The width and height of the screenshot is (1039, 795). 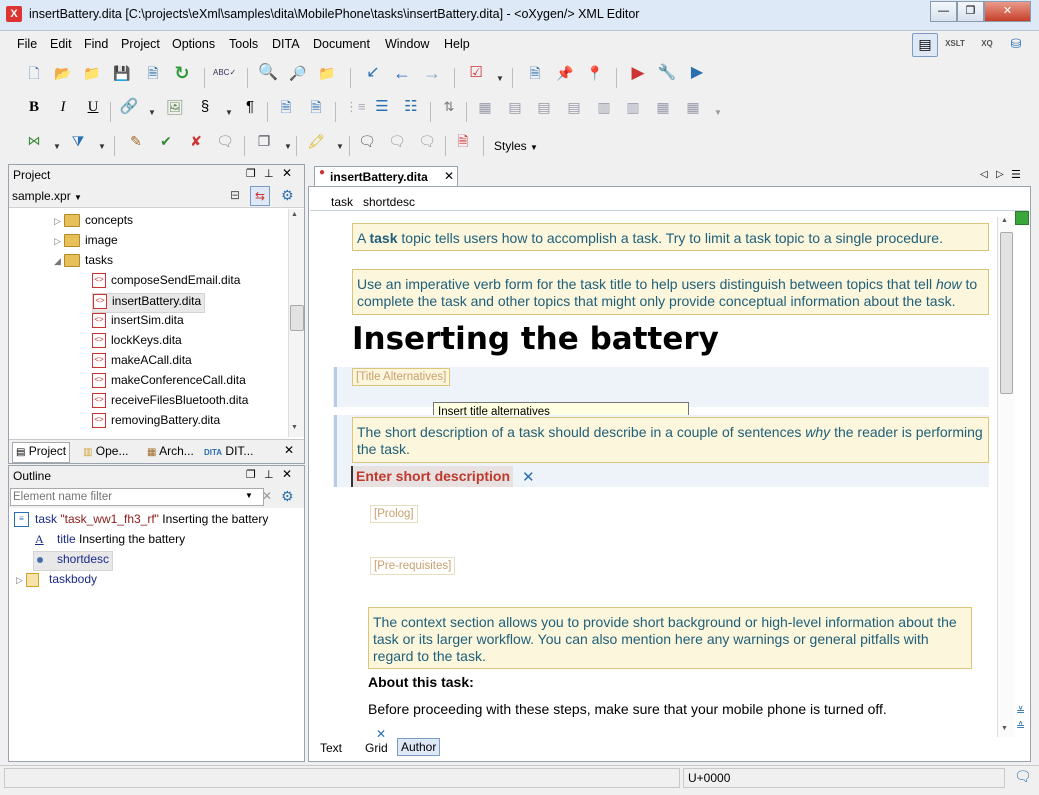 What do you see at coordinates (61, 44) in the screenshot?
I see `menu-edit: Edit` at bounding box center [61, 44].